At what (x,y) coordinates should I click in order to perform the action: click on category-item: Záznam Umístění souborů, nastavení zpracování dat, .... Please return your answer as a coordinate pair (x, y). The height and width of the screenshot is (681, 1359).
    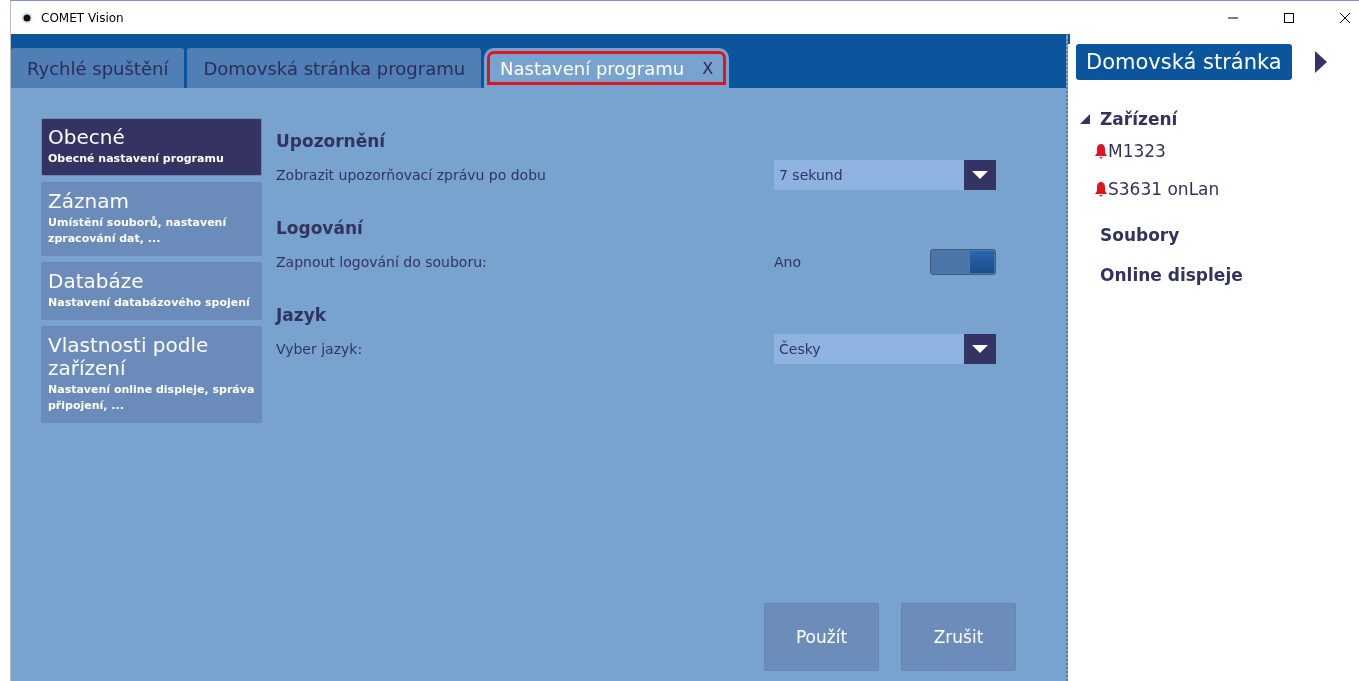
    Looking at the image, I should click on (151, 219).